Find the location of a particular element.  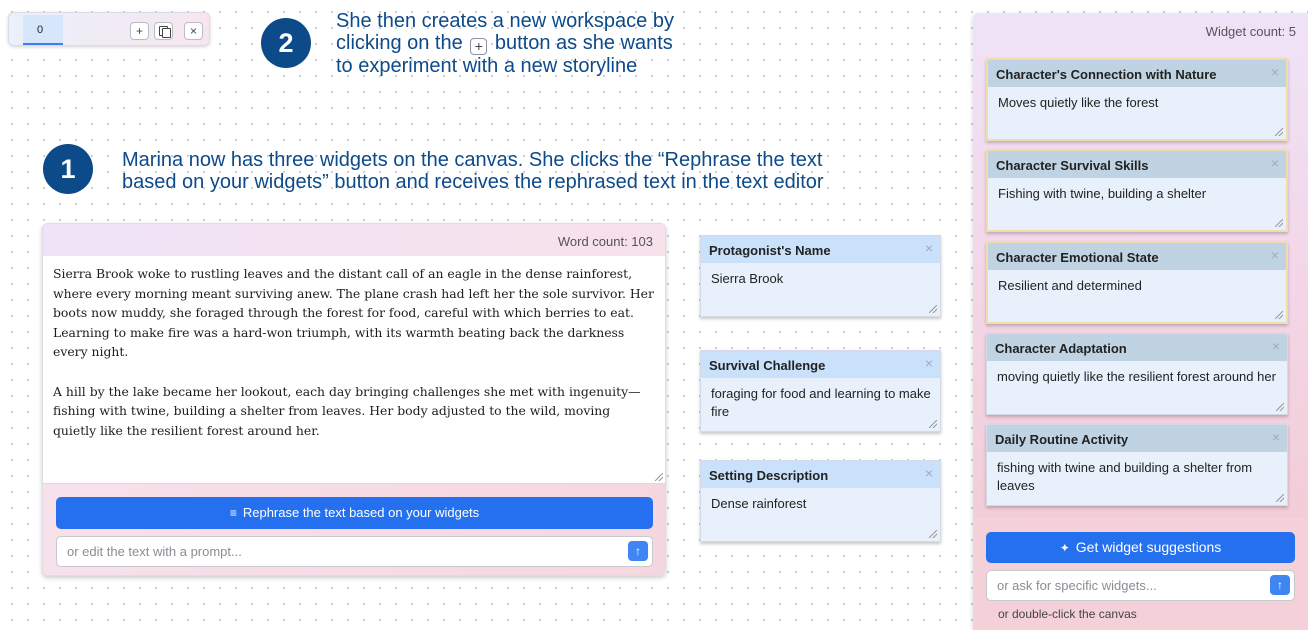

workspace-bar: 0 + × is located at coordinates (109, 29).